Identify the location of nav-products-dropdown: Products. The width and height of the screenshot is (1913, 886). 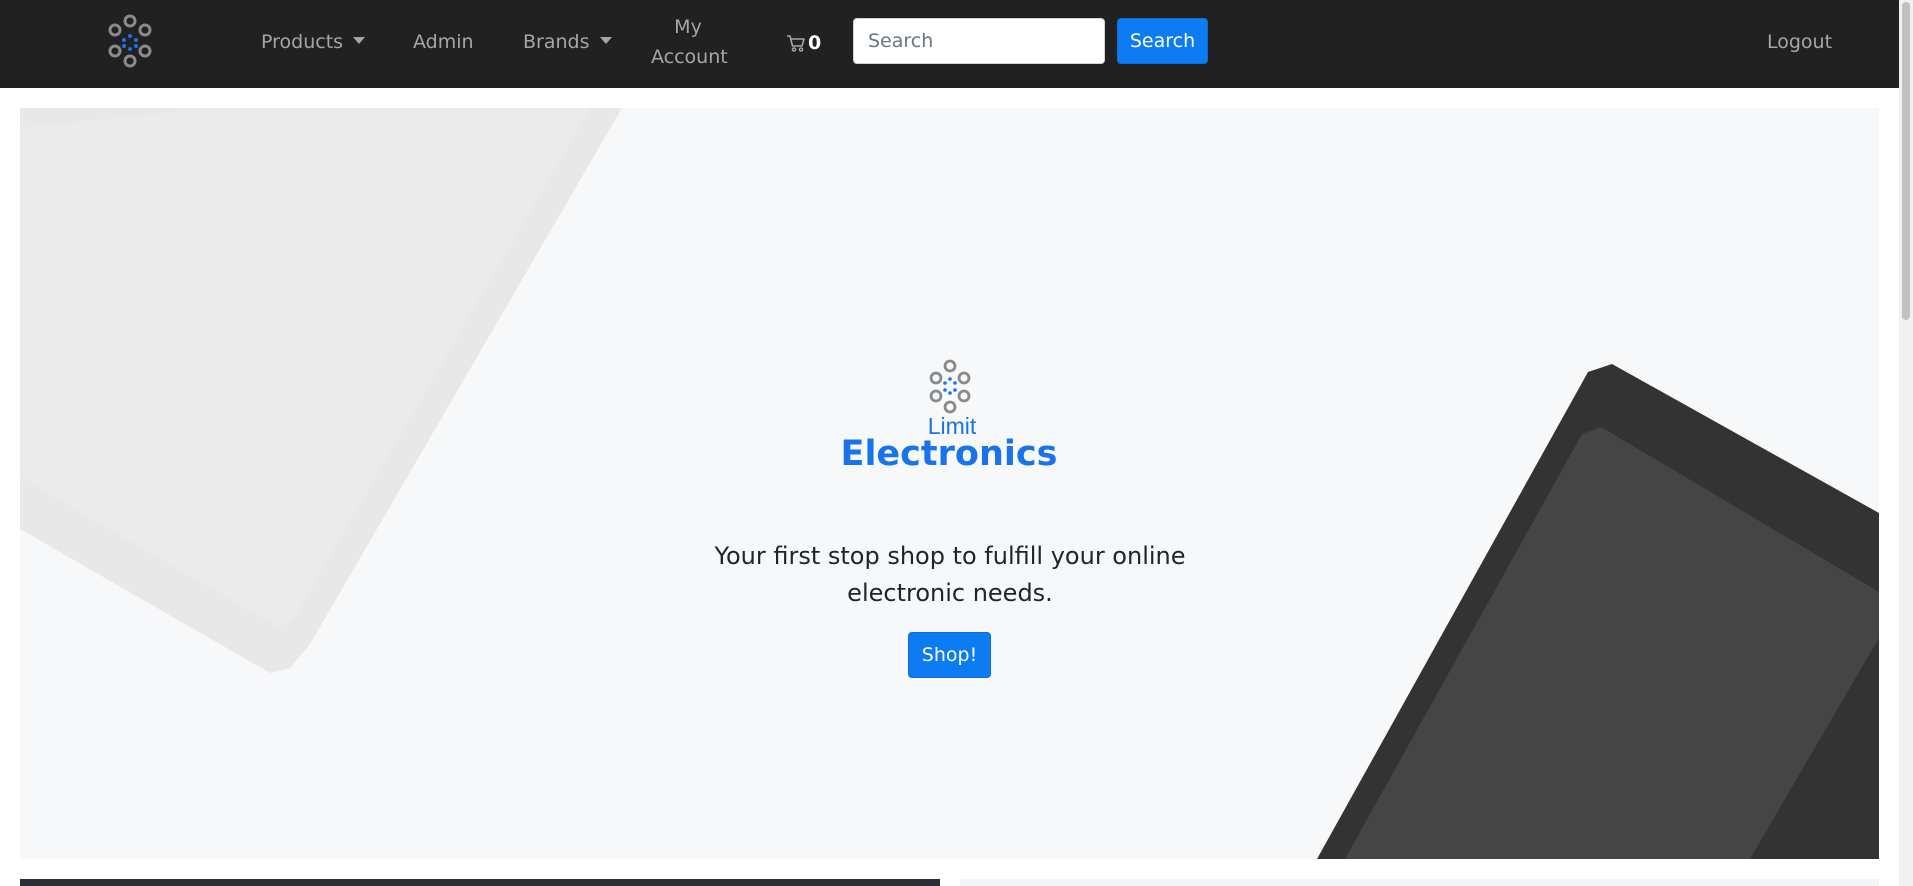
(313, 42).